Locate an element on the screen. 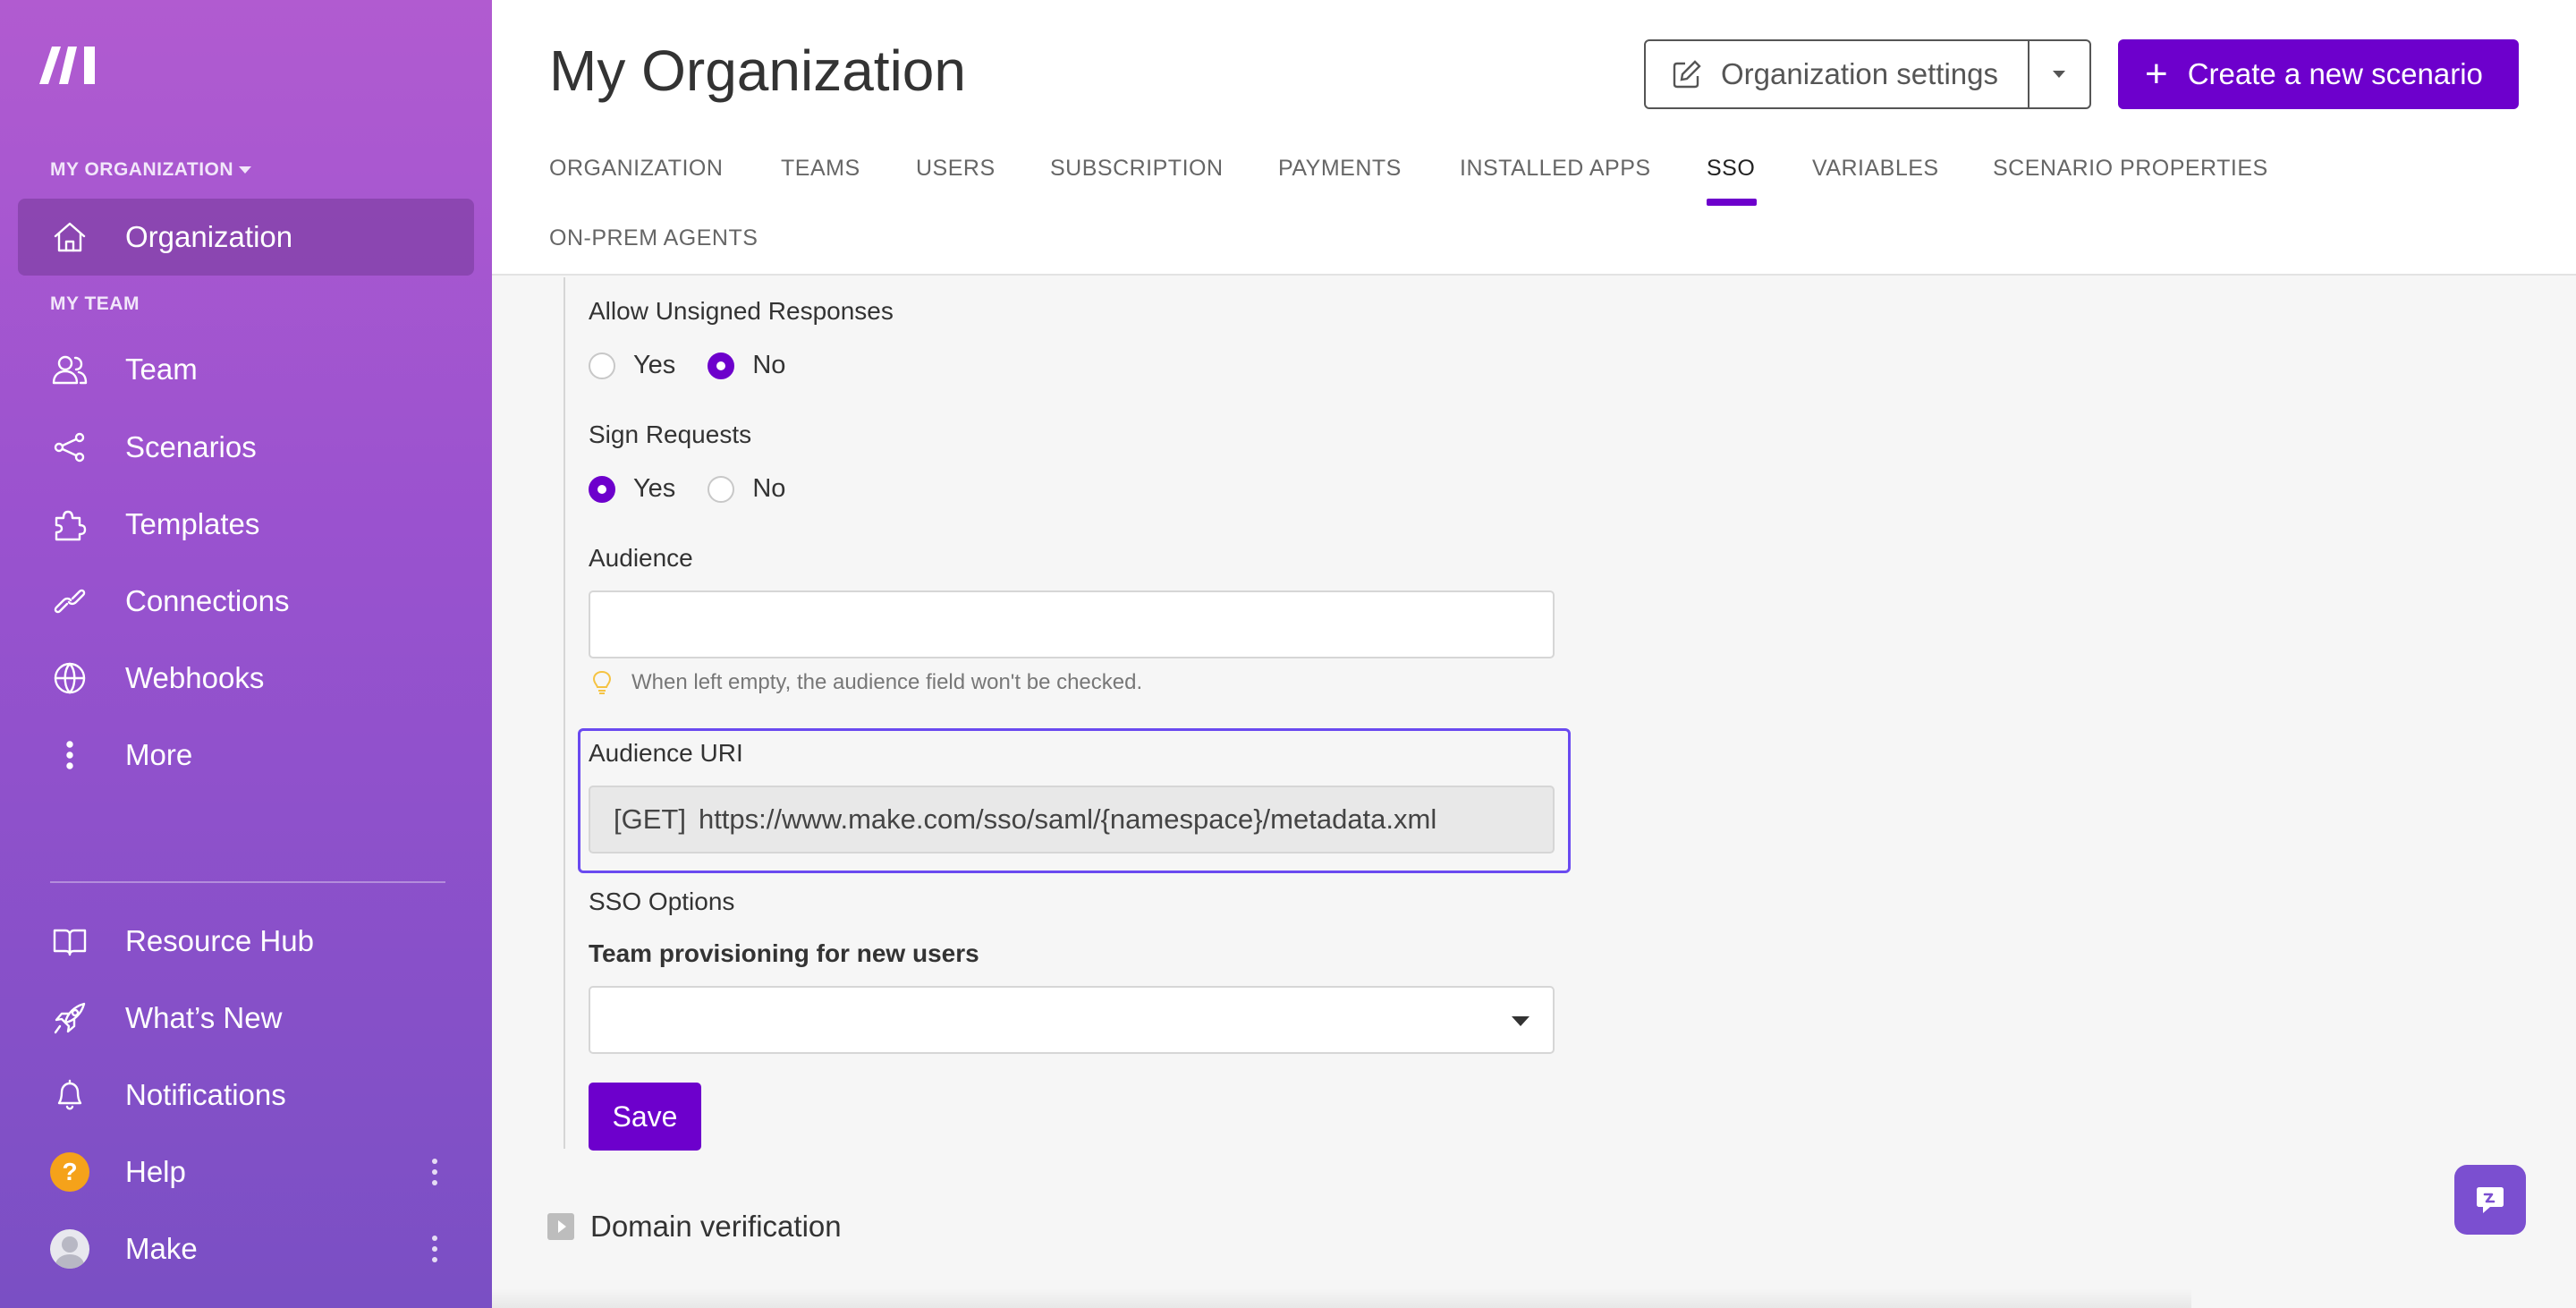  unsigned-yes-label: Yes is located at coordinates (654, 365).